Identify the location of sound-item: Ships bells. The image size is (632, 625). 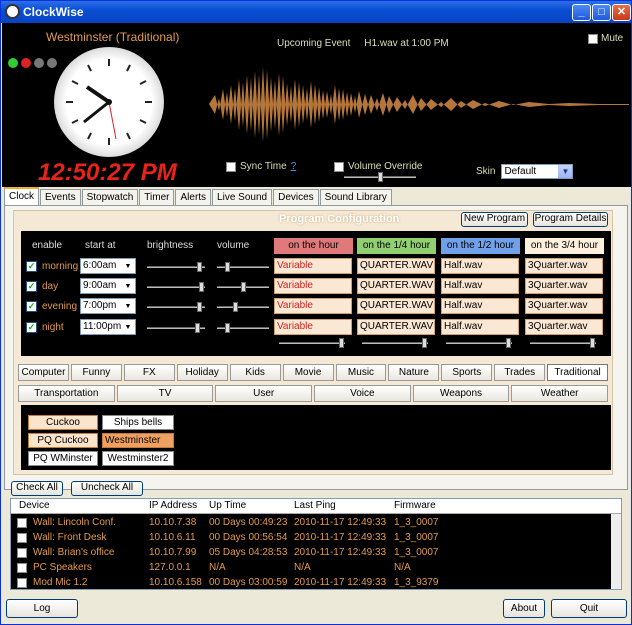
(138, 422).